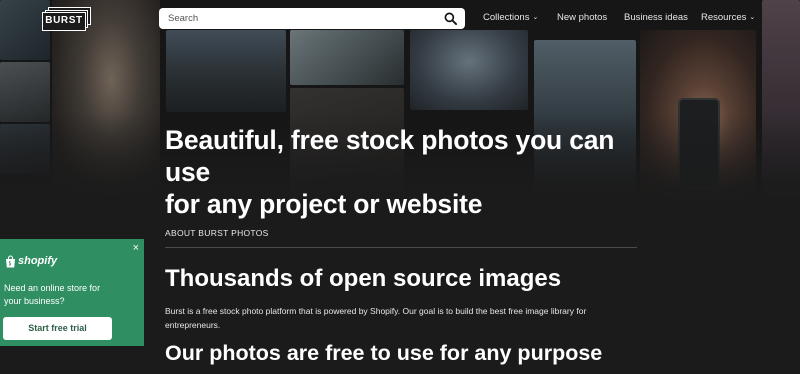 The image size is (800, 374). Describe the element at coordinates (656, 17) in the screenshot. I see `nav-business-ideas: Business ideas` at that location.